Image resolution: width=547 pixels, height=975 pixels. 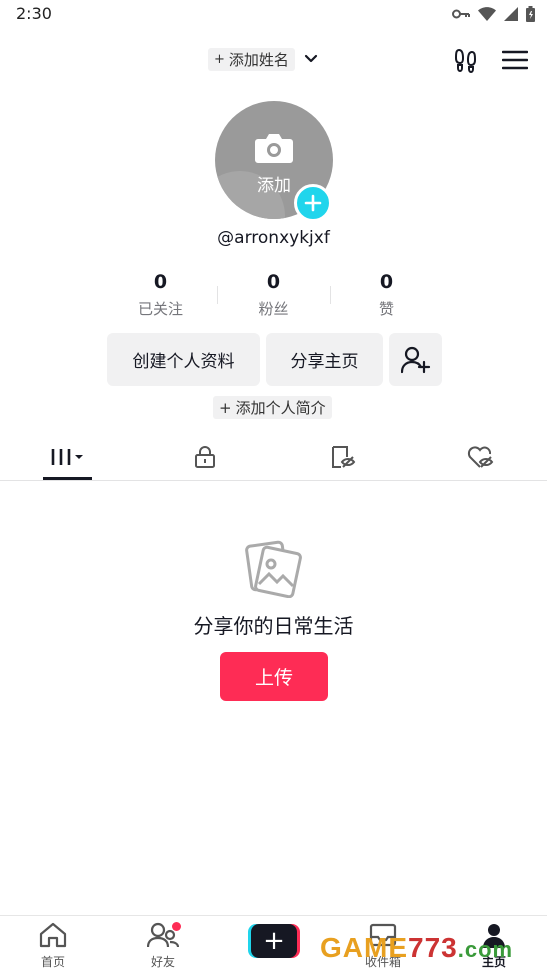 What do you see at coordinates (511, 14) in the screenshot?
I see `signal-icon` at bounding box center [511, 14].